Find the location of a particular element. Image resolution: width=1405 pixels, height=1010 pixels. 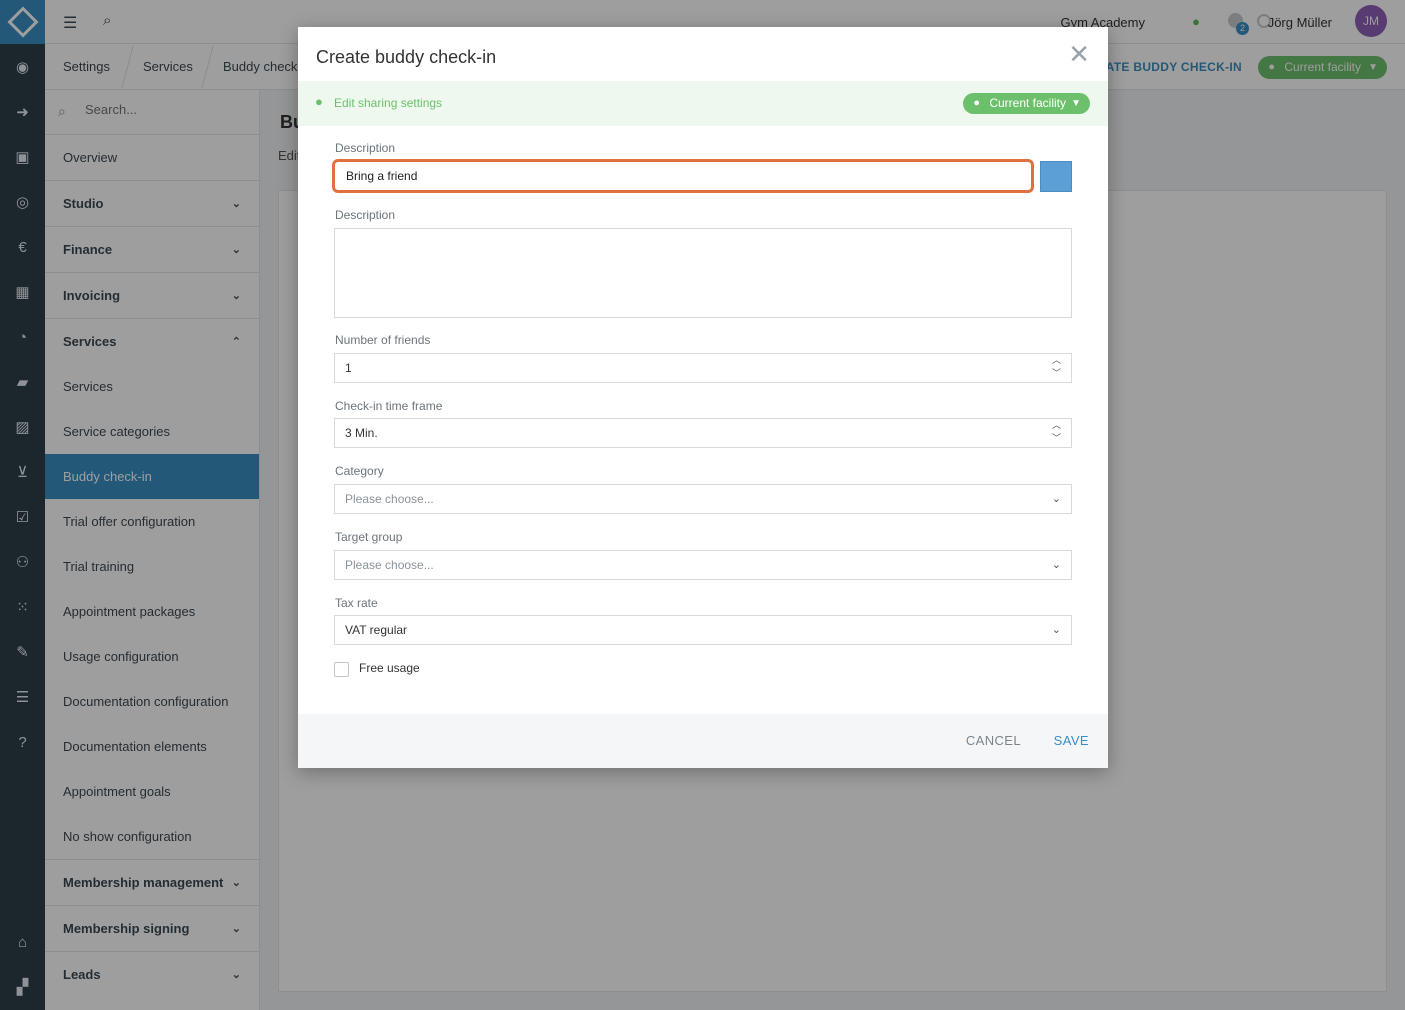

color-picker is located at coordinates (1056, 176).